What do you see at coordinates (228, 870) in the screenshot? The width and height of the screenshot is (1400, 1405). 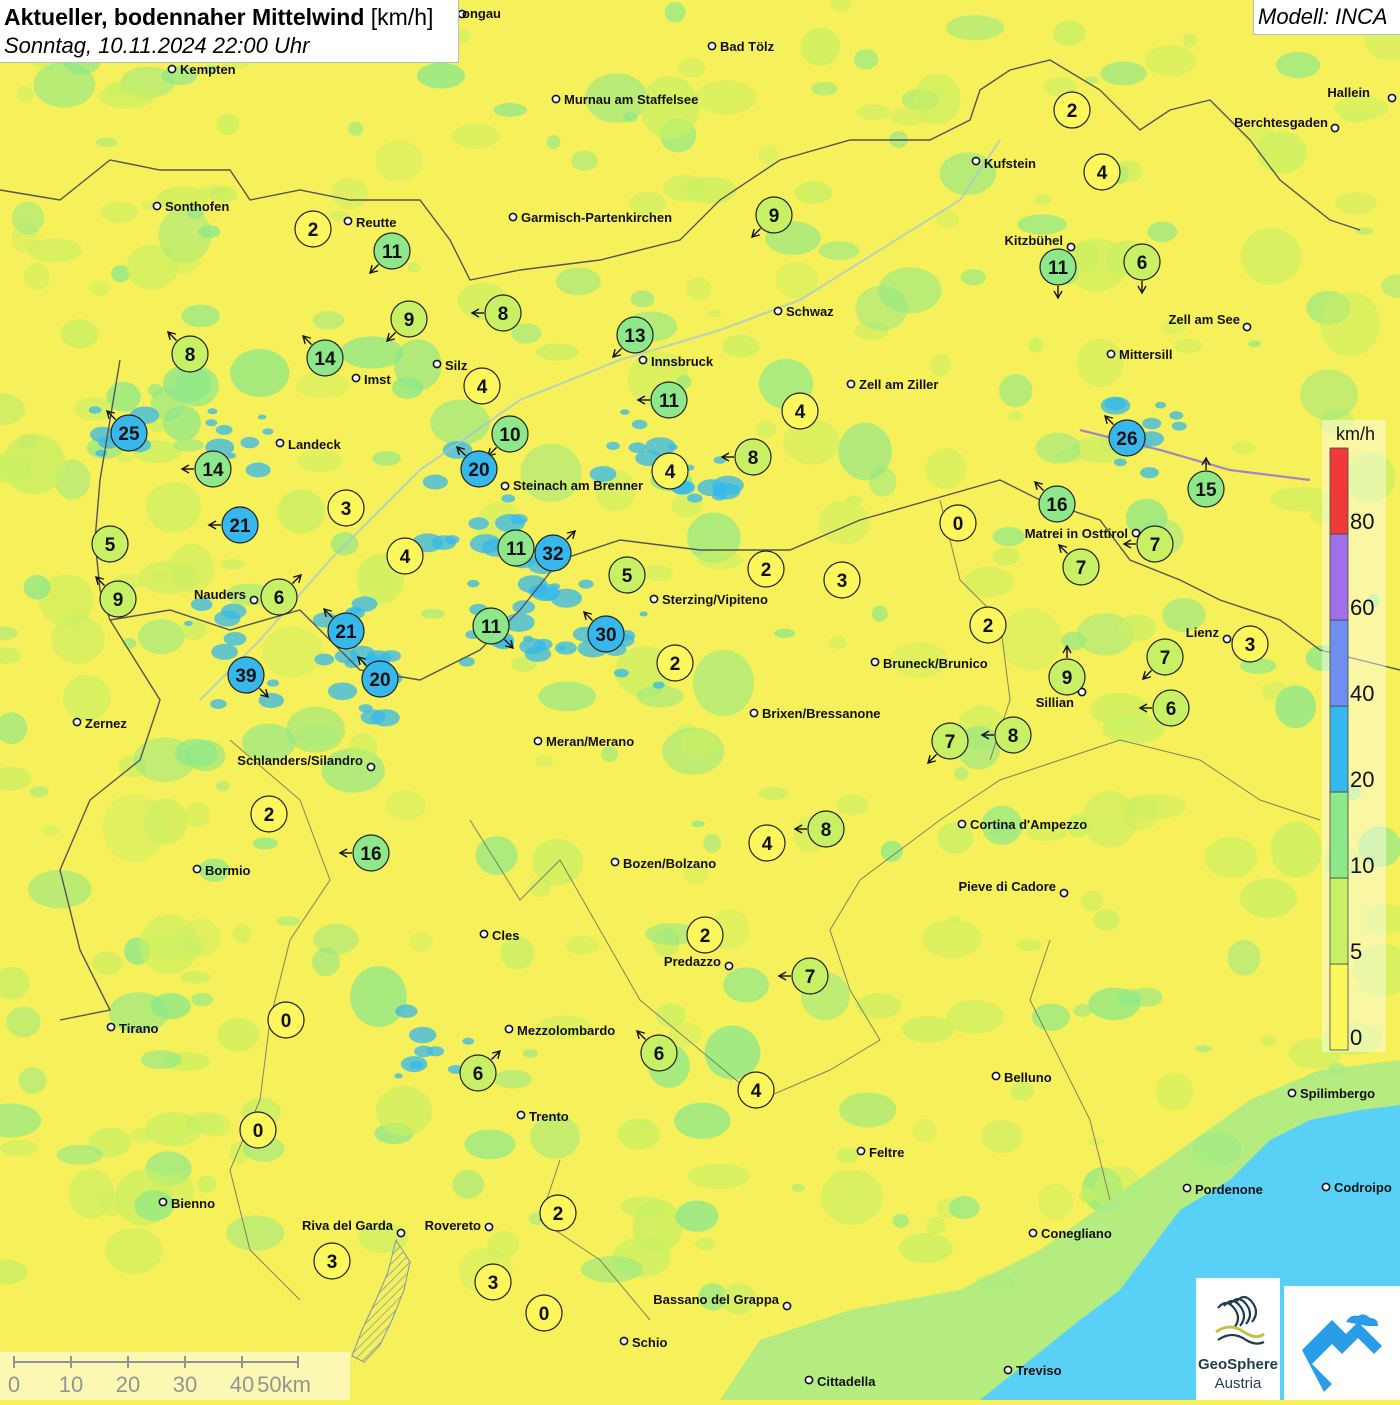 I see `city-label: Bormio` at bounding box center [228, 870].